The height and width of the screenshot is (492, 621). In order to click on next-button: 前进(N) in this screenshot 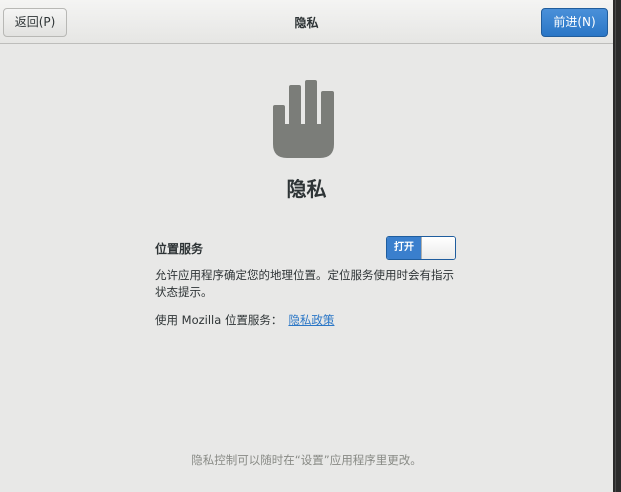, I will do `click(574, 22)`.